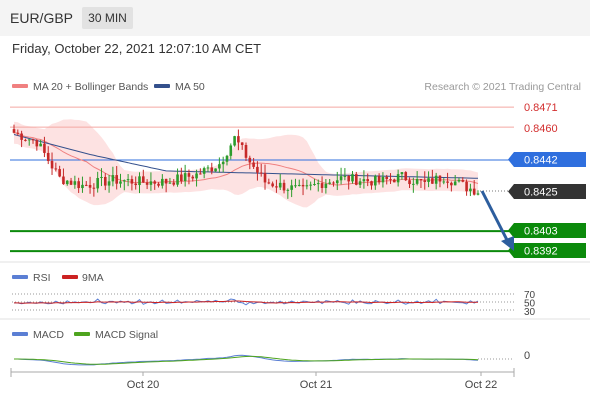 The image size is (590, 400). What do you see at coordinates (82, 334) in the screenshot?
I see `macd-signal-legend-swatch` at bounding box center [82, 334].